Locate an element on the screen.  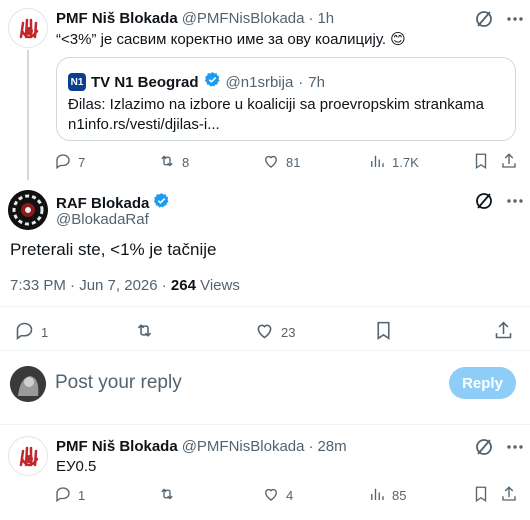
views-count: 264 is located at coordinates (183, 285).